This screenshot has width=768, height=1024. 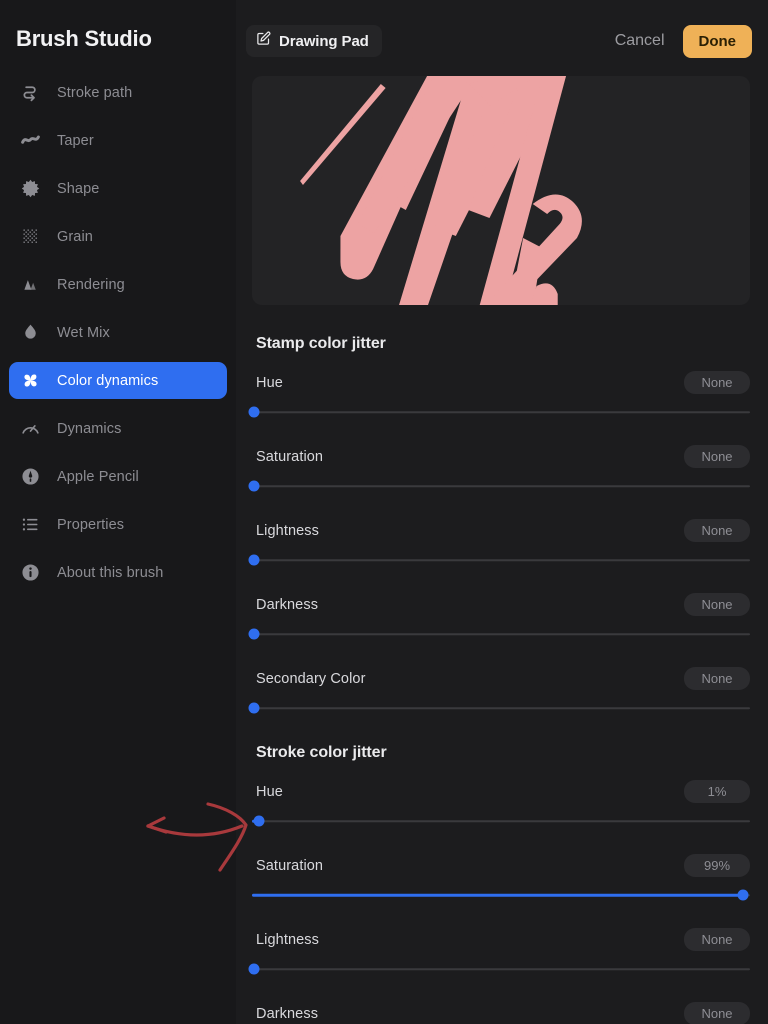 I want to click on apple-pencil-icon, so click(x=30, y=477).